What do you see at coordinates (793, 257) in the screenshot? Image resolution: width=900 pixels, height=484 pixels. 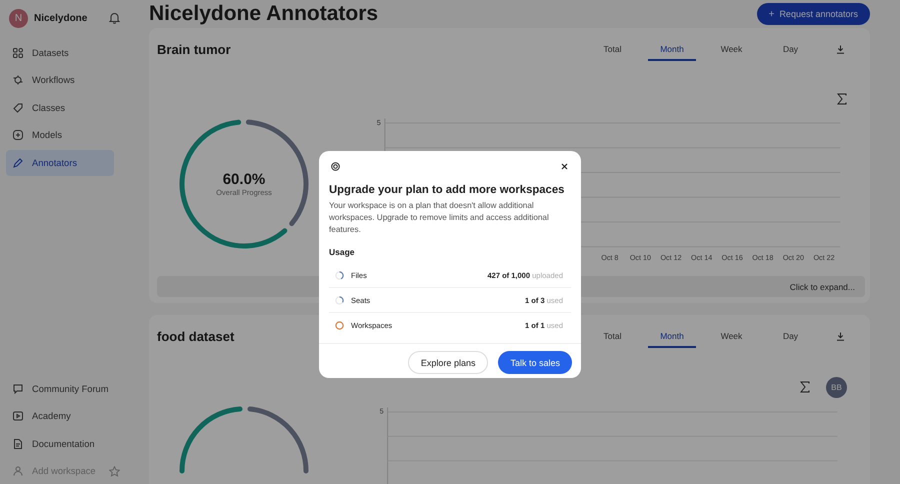 I see `x-axis-label: Oct 20` at bounding box center [793, 257].